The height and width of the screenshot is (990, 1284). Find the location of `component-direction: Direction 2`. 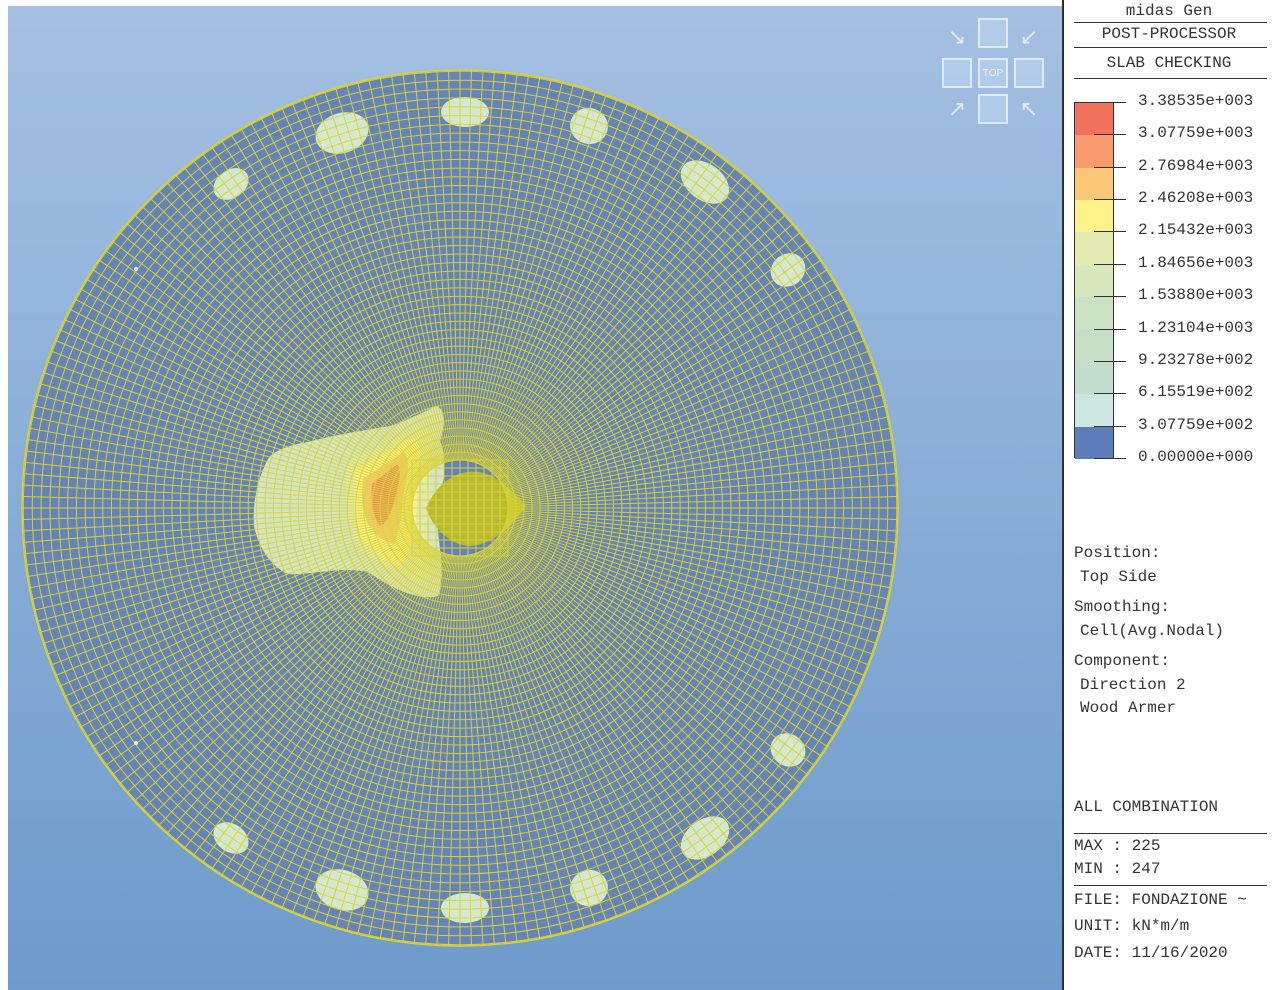

component-direction: Direction 2 is located at coordinates (1133, 685).